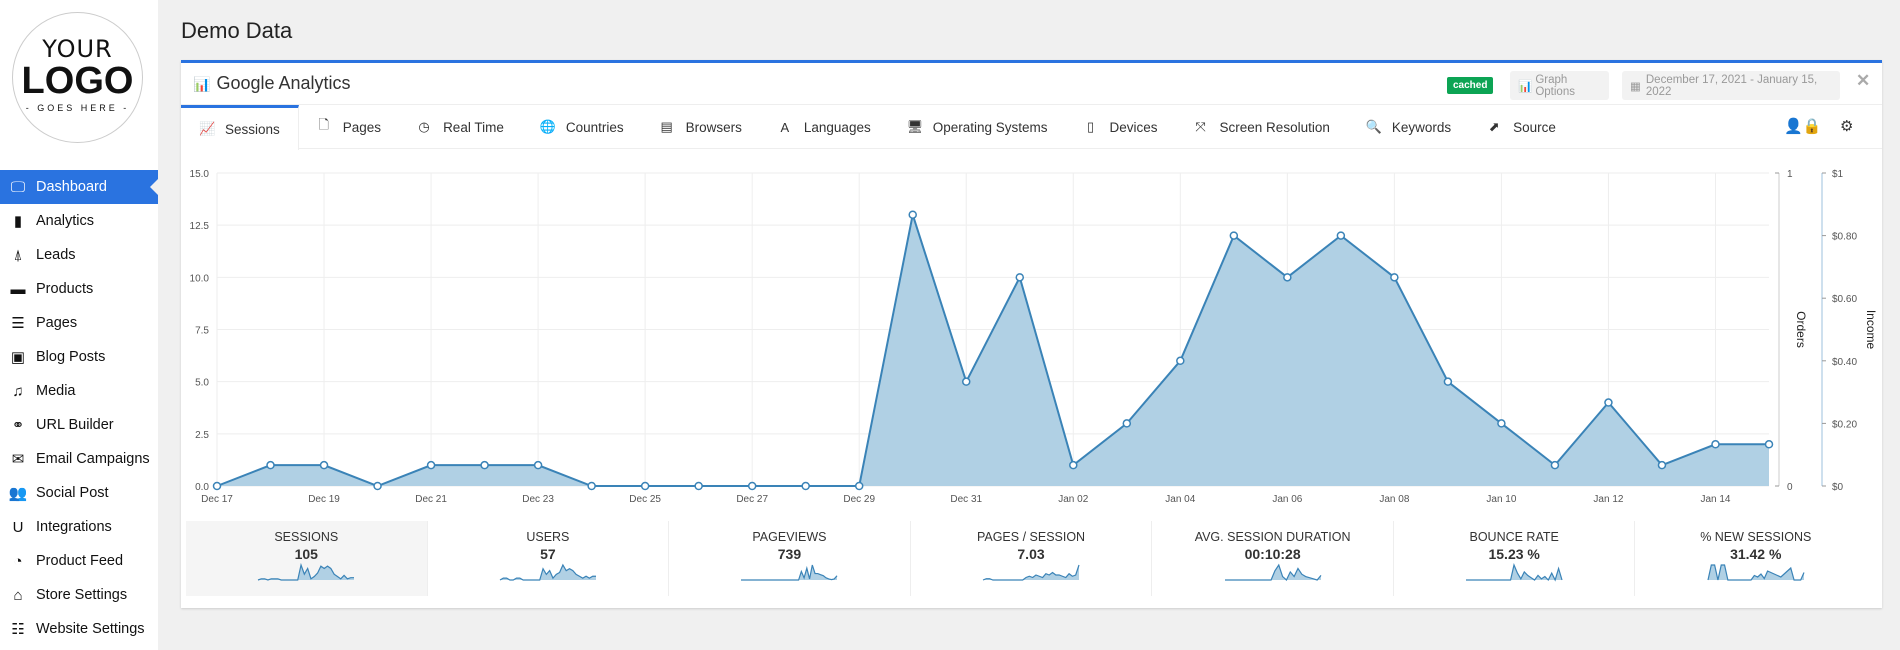 The width and height of the screenshot is (1900, 650). What do you see at coordinates (1844, 362) in the screenshot?
I see `income-tick-label: $0.40` at bounding box center [1844, 362].